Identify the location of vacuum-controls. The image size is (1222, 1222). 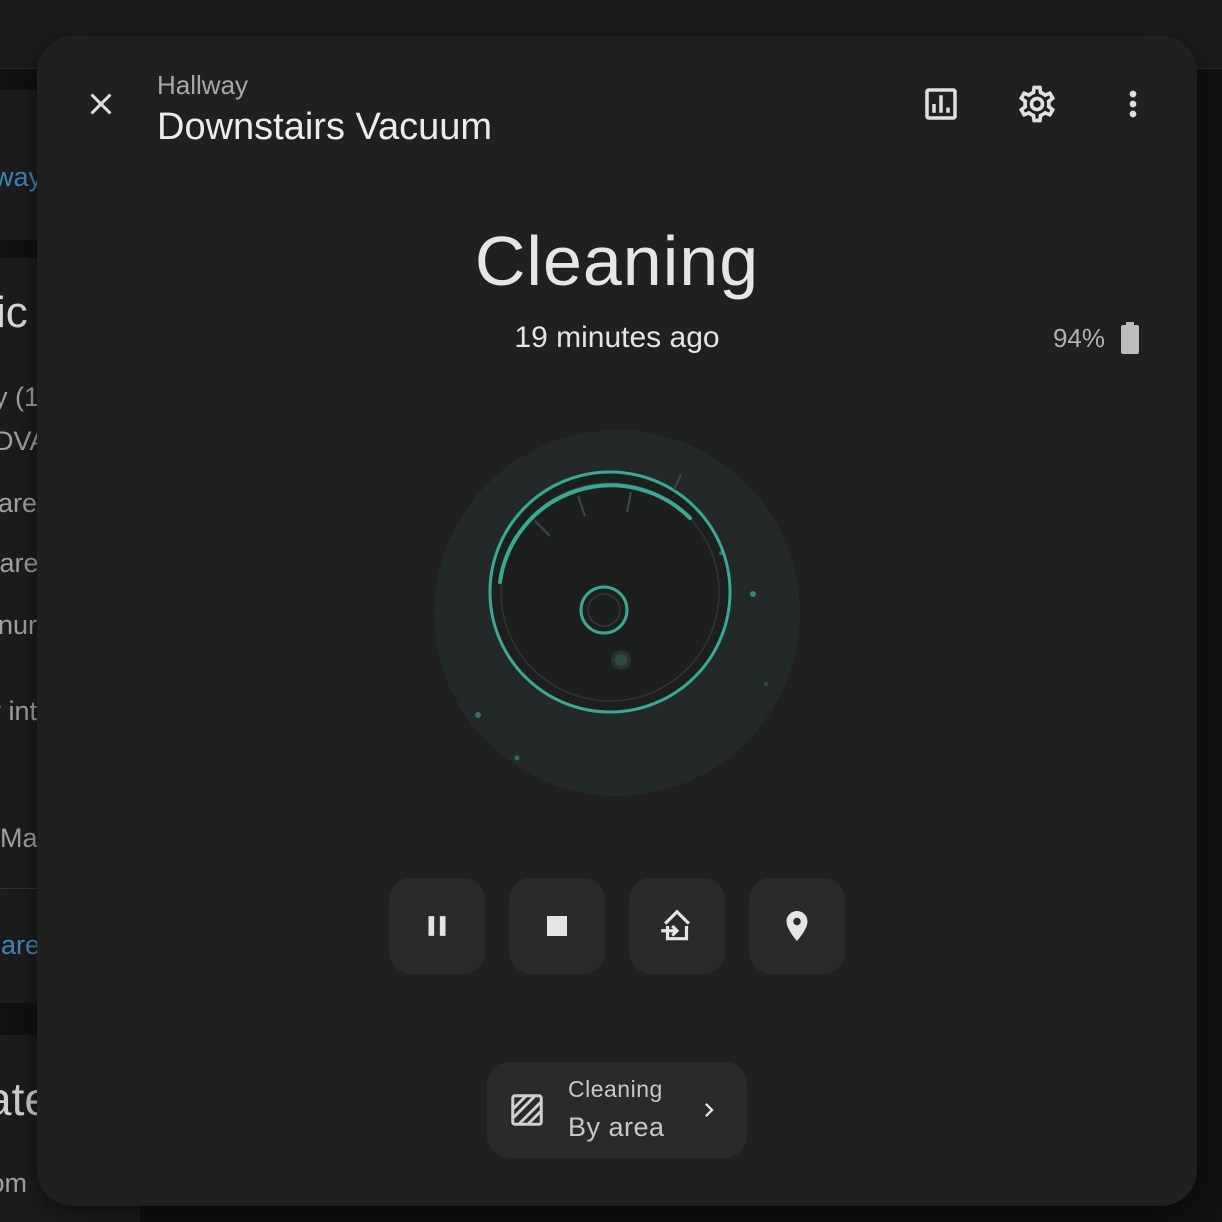
(617, 926).